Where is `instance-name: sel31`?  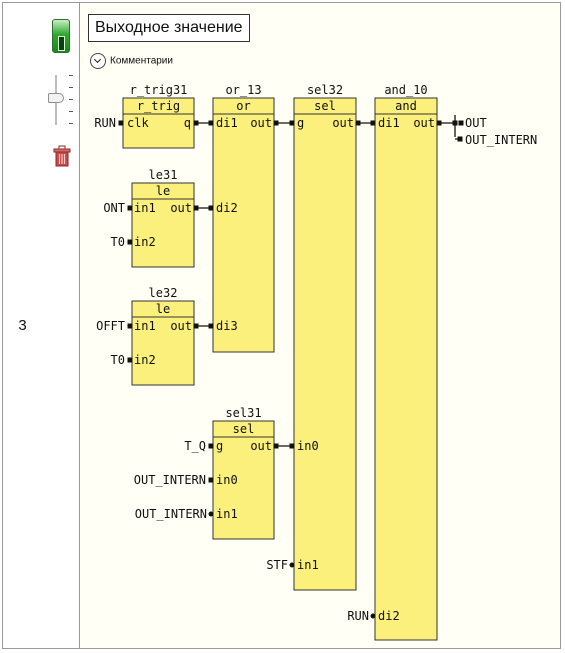
instance-name: sel31 is located at coordinates (243, 413).